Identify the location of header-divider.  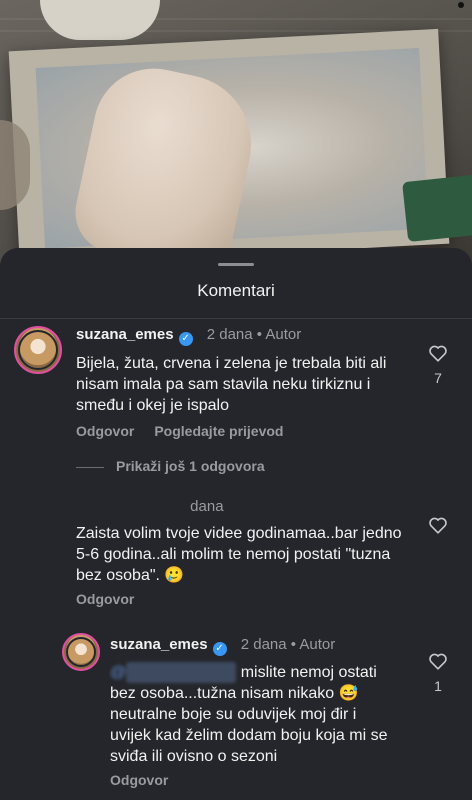
(236, 318).